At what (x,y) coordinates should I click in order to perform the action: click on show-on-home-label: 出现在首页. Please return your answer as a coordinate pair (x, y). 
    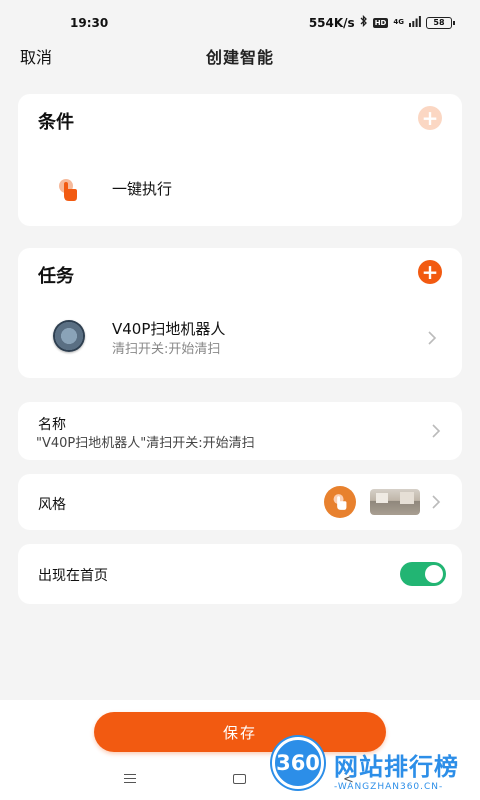
    Looking at the image, I should click on (73, 576).